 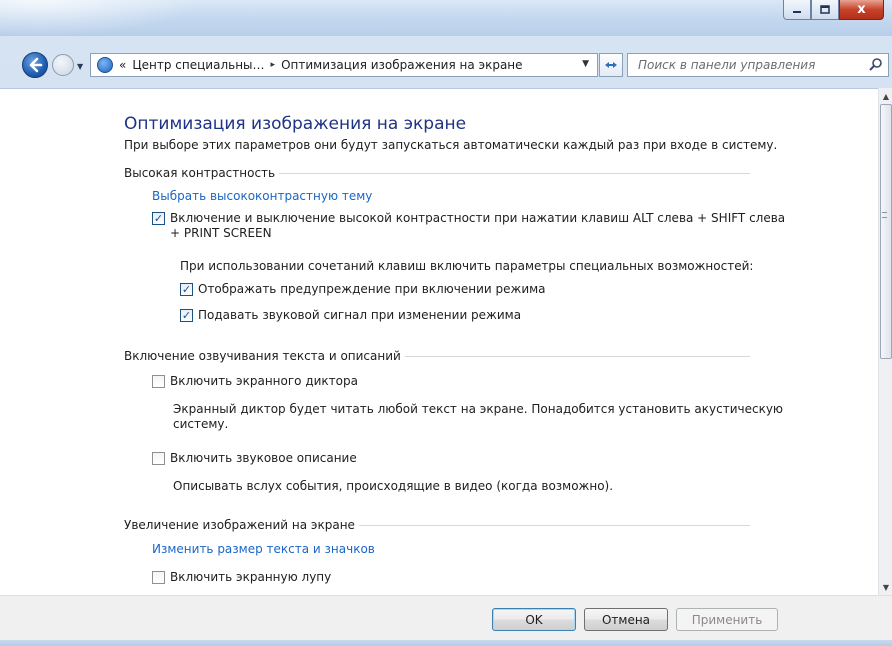 What do you see at coordinates (262, 356) in the screenshot?
I see `section-heading: Включение озвучивания текста и описаний` at bounding box center [262, 356].